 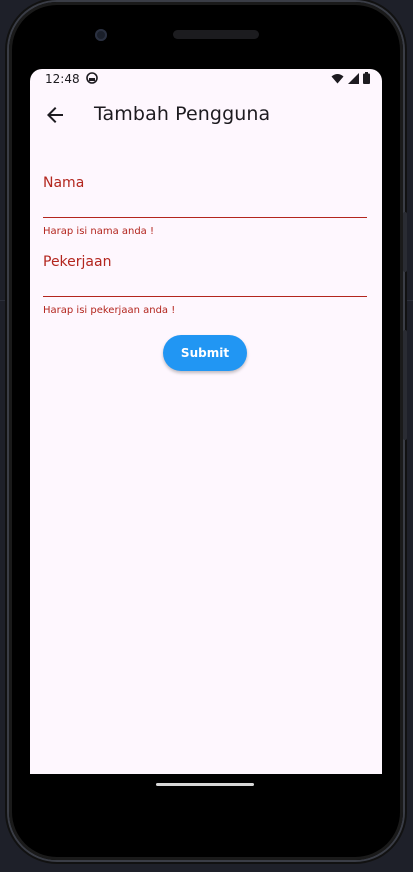 I want to click on name-input, so click(x=205, y=207).